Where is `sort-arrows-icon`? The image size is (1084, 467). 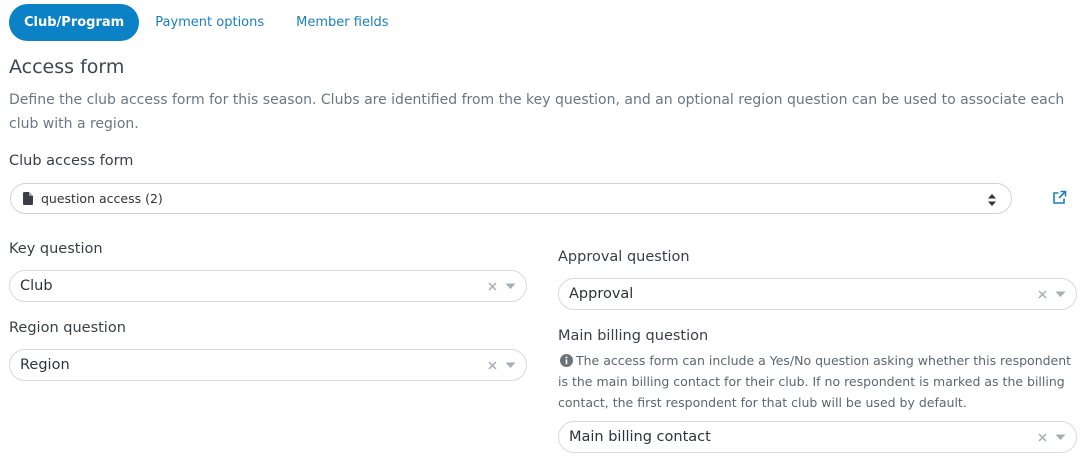 sort-arrows-icon is located at coordinates (992, 199).